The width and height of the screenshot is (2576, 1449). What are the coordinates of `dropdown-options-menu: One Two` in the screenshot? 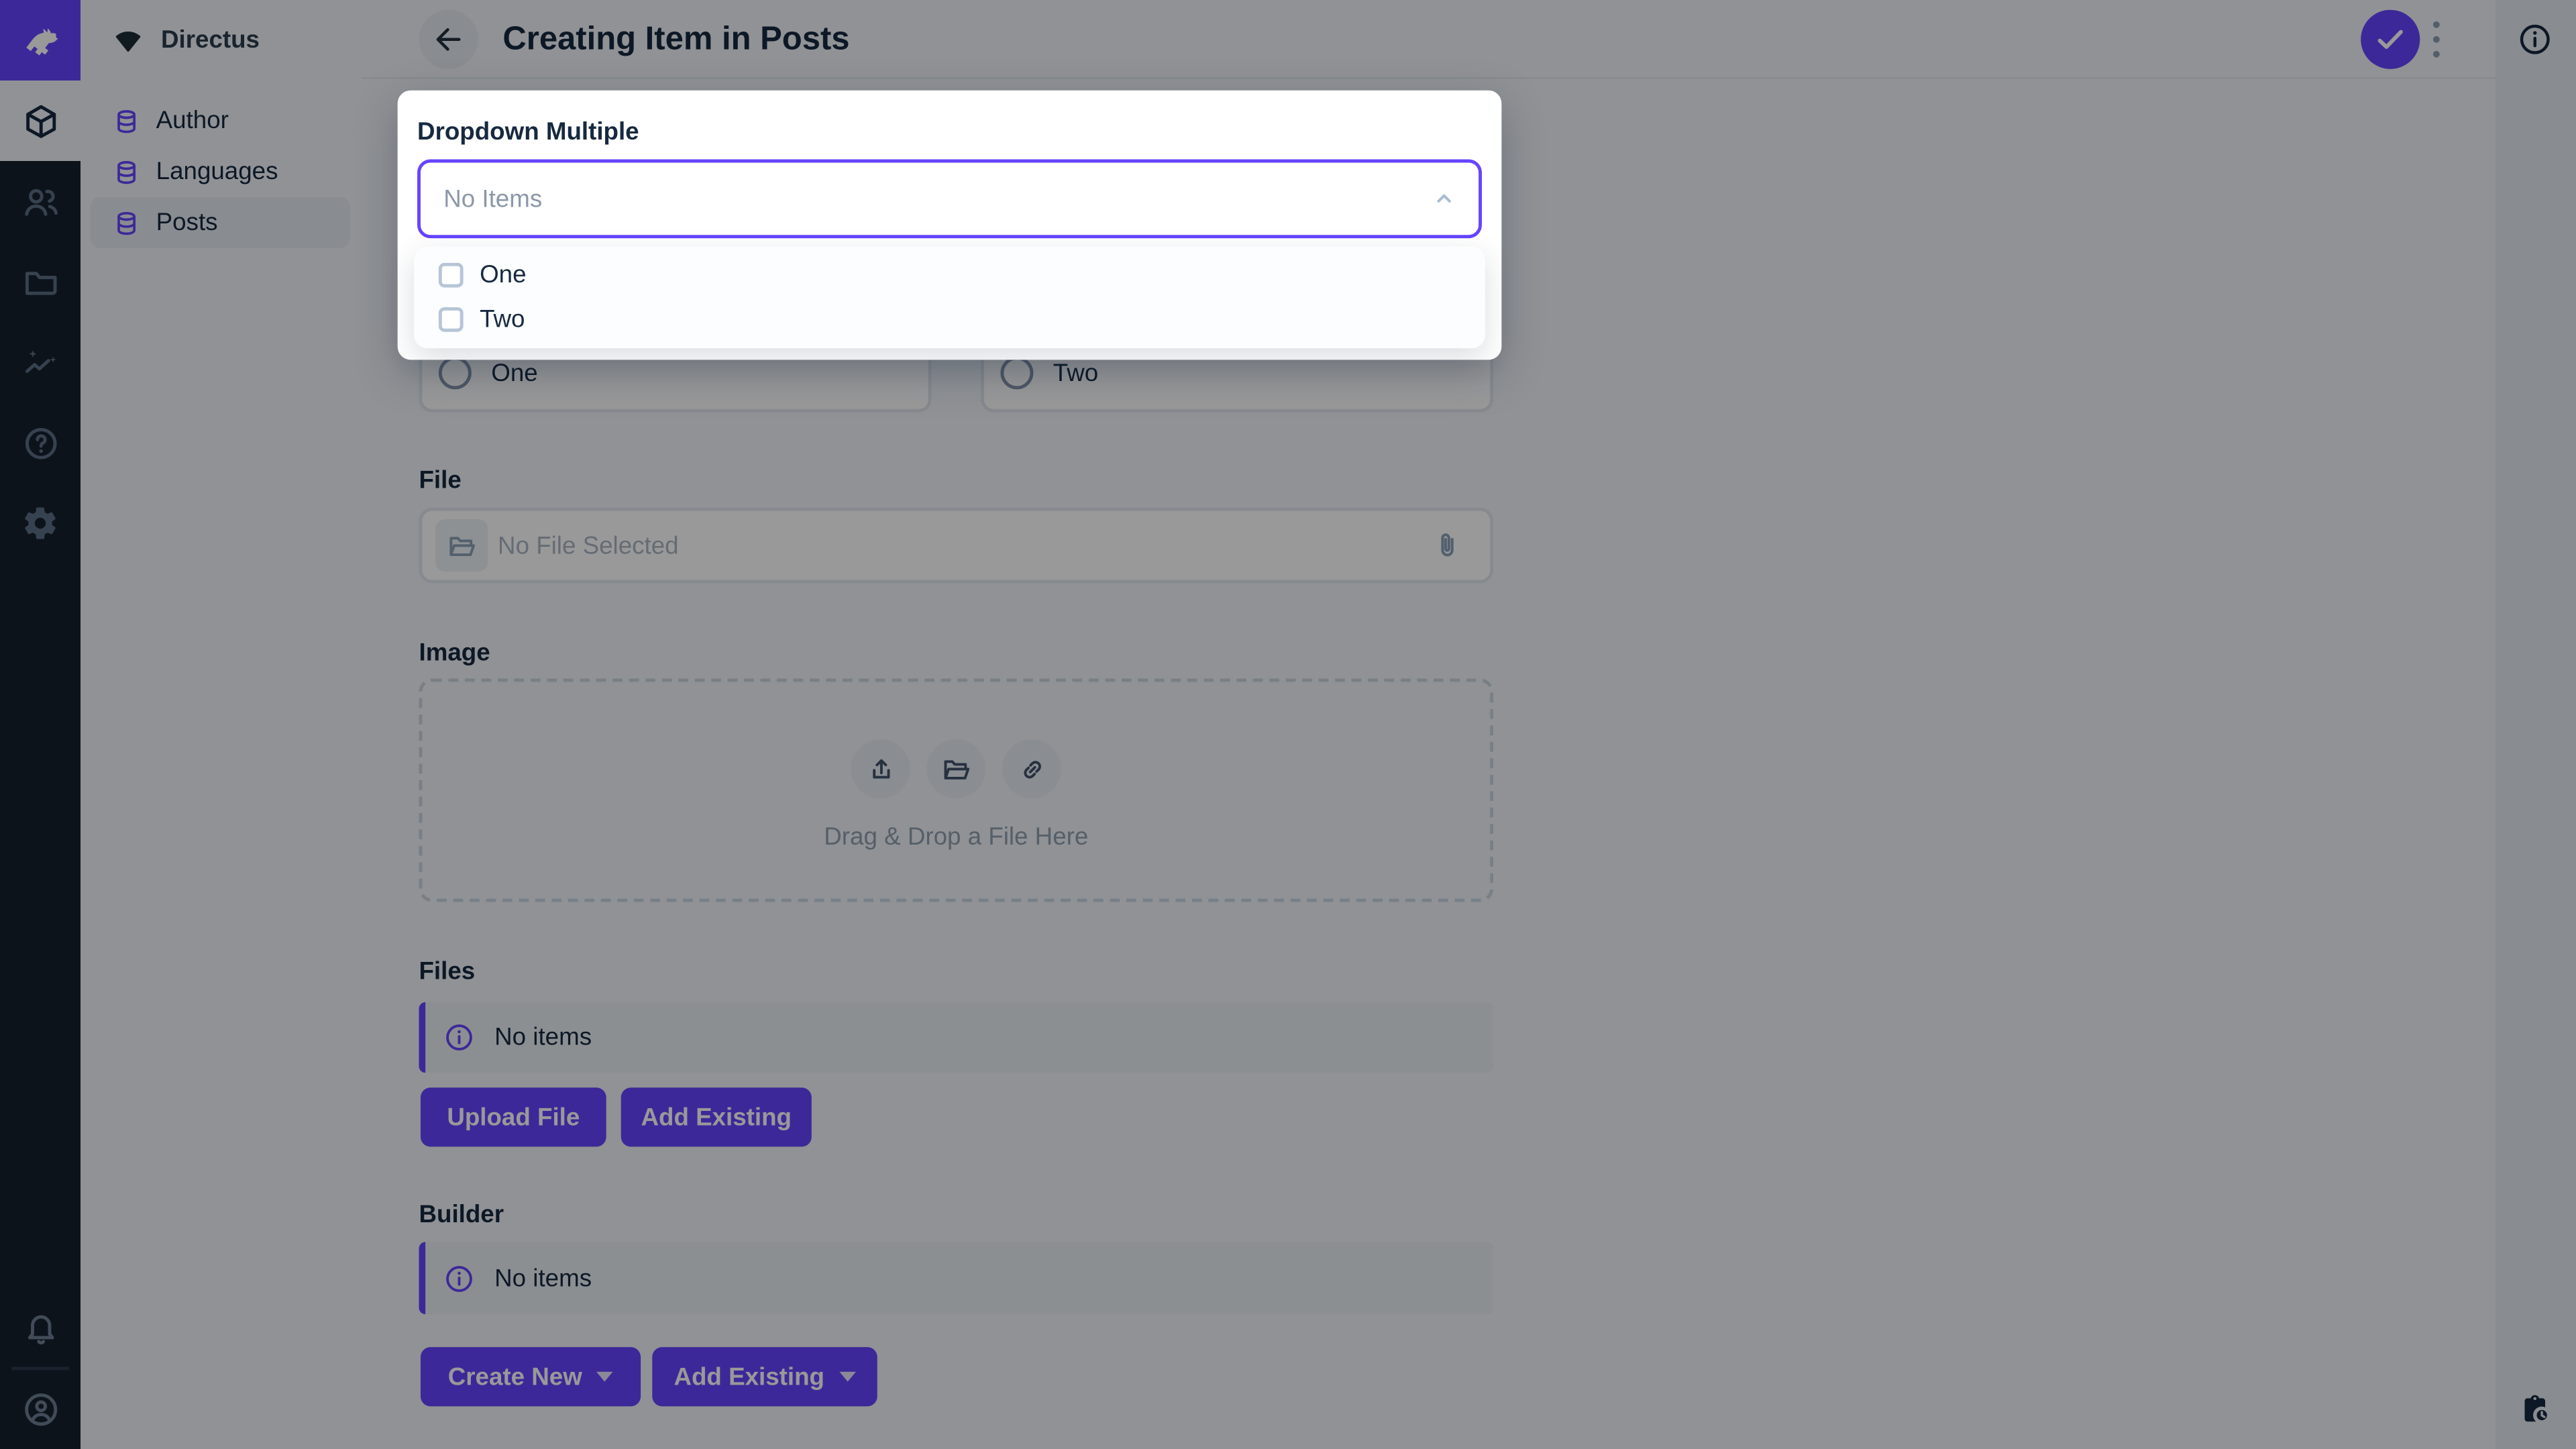 It's located at (949, 297).